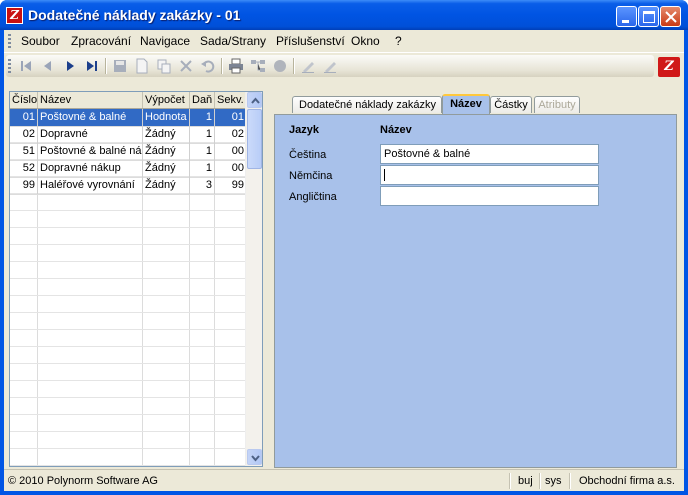  What do you see at coordinates (83, 481) in the screenshot?
I see `status-copyright: © 2010 Polynorm Software AG` at bounding box center [83, 481].